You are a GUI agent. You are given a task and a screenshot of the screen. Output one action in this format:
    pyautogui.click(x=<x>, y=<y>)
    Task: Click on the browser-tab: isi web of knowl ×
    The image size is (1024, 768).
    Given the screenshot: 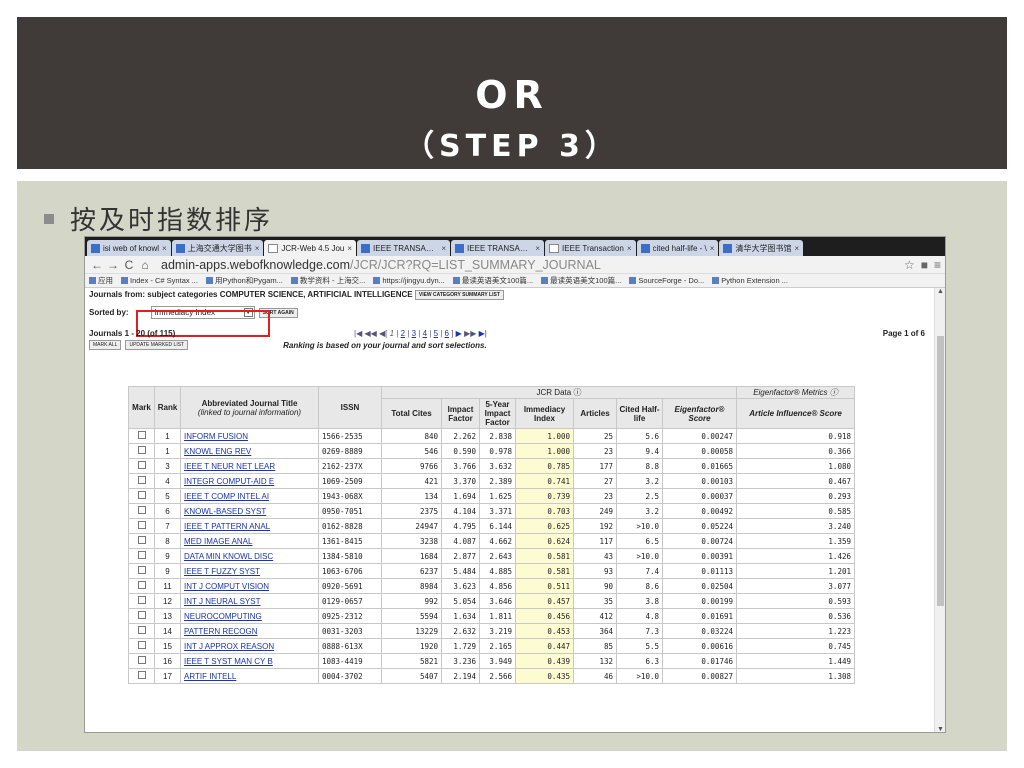 What is the action you would take?
    pyautogui.click(x=129, y=248)
    